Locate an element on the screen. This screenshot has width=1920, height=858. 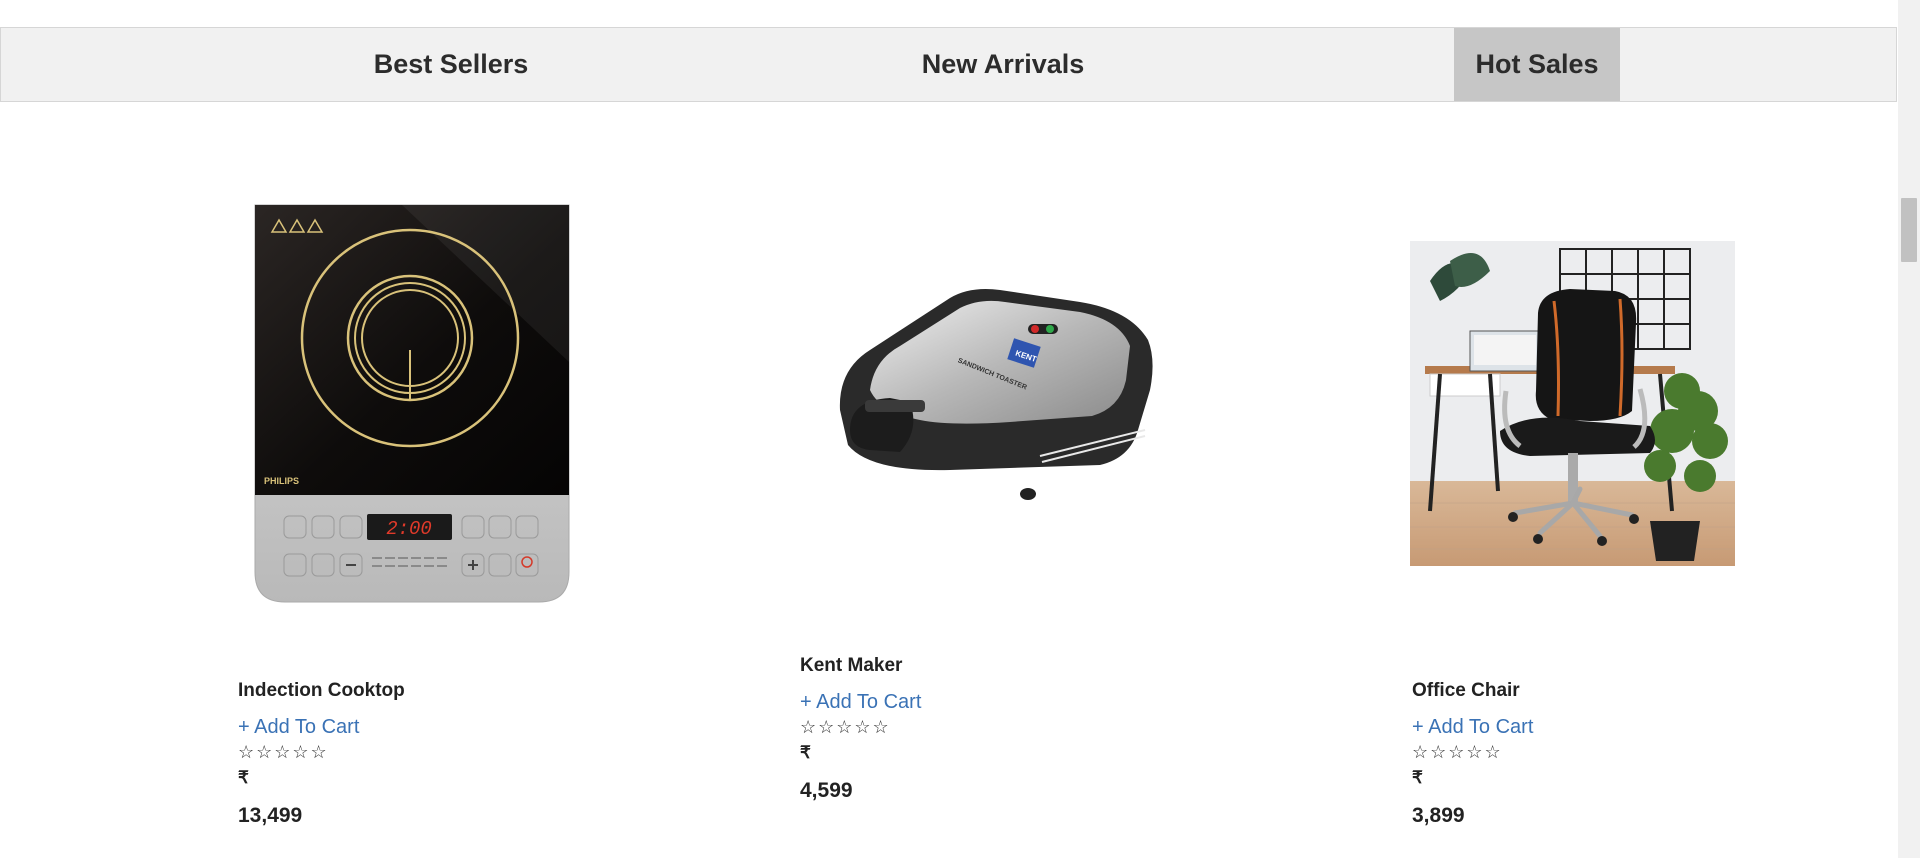
product-name: Kent Maker is located at coordinates (851, 666).